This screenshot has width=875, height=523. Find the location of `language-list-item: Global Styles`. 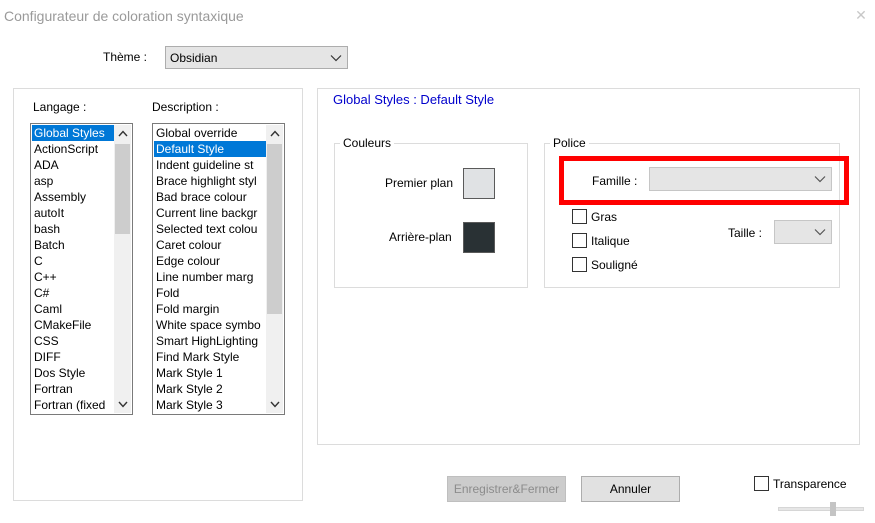

language-list-item: Global Styles is located at coordinates (73, 133).